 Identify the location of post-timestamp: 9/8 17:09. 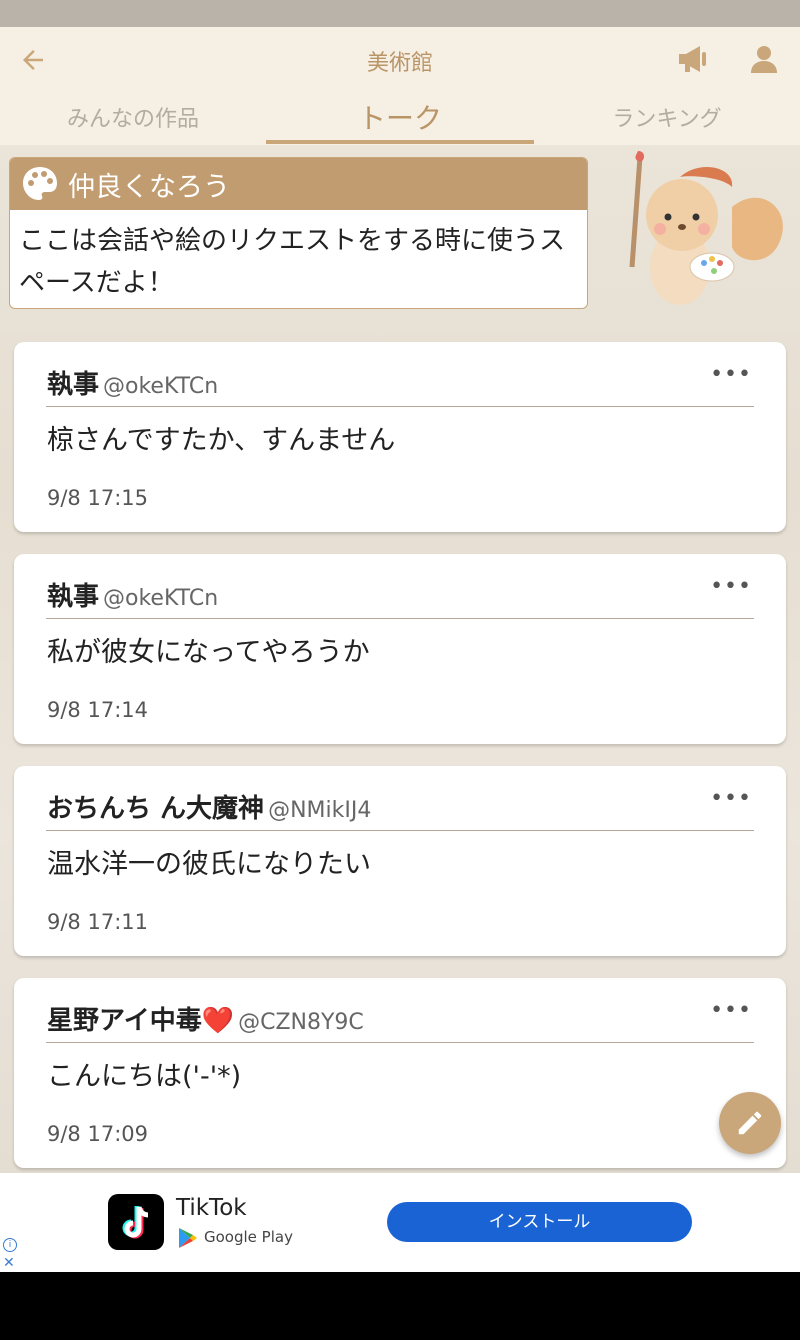
(97, 1134).